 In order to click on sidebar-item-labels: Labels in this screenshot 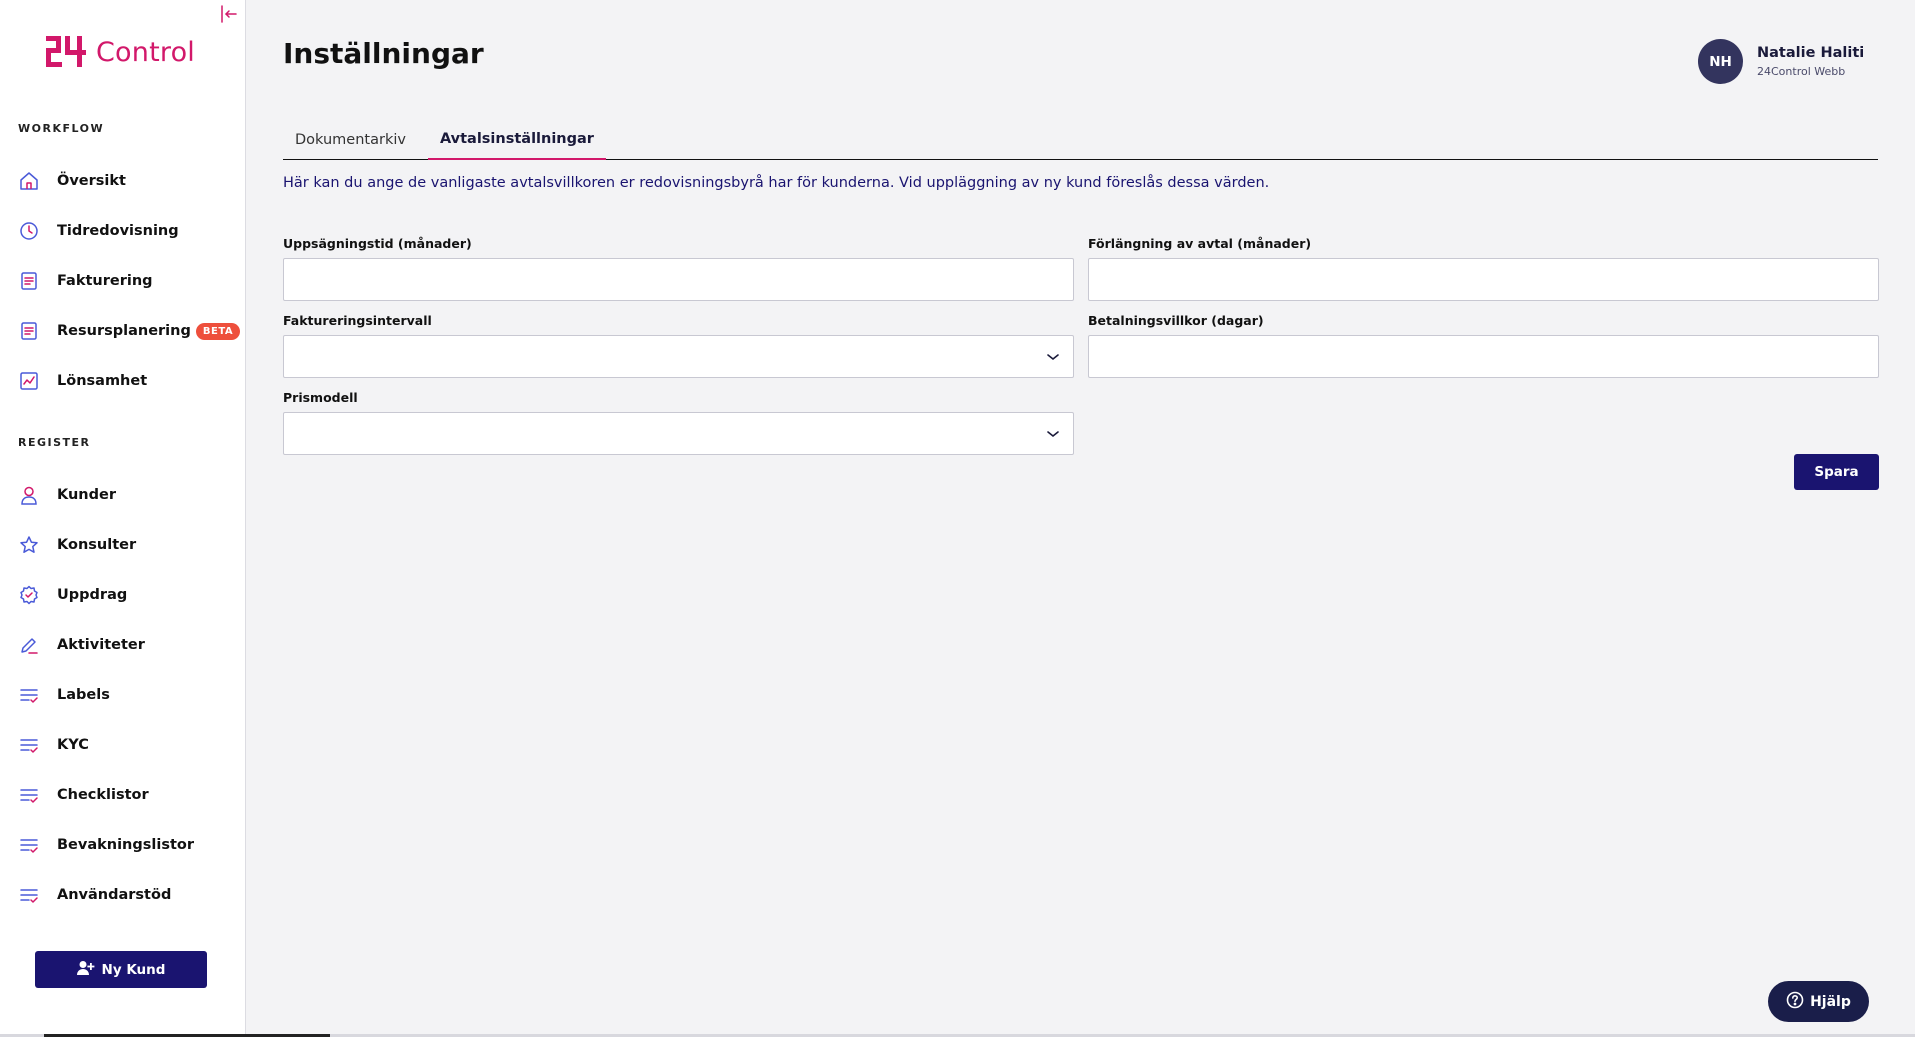, I will do `click(123, 695)`.